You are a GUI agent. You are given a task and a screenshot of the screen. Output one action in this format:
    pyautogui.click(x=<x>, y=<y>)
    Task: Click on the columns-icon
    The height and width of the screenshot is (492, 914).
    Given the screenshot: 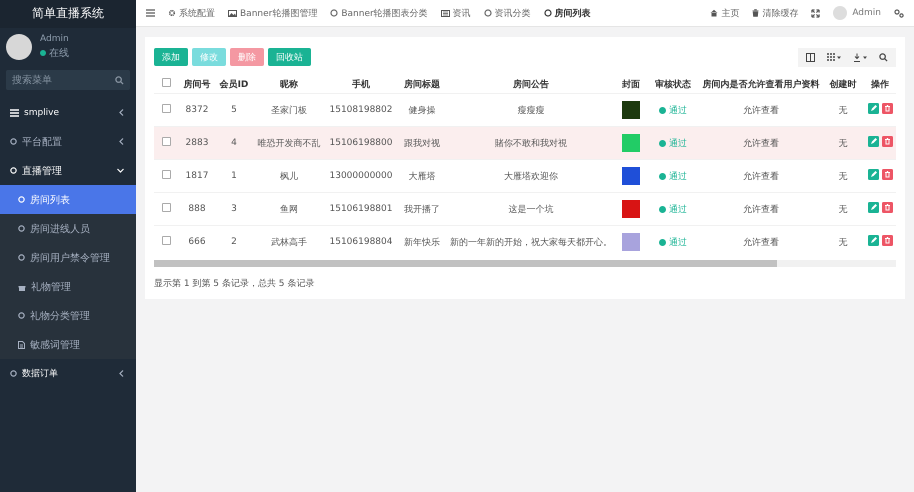 What is the action you would take?
    pyautogui.click(x=810, y=57)
    